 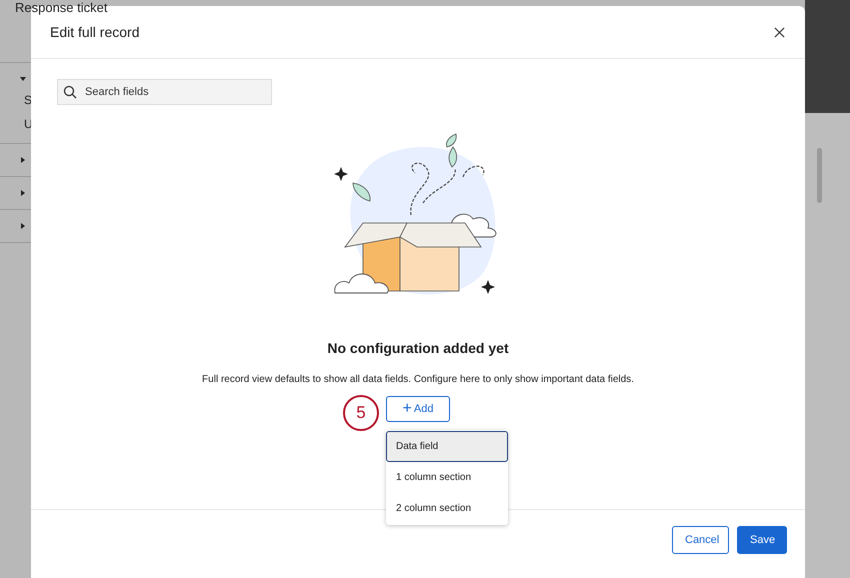 What do you see at coordinates (819, 175) in the screenshot?
I see `scrollbar` at bounding box center [819, 175].